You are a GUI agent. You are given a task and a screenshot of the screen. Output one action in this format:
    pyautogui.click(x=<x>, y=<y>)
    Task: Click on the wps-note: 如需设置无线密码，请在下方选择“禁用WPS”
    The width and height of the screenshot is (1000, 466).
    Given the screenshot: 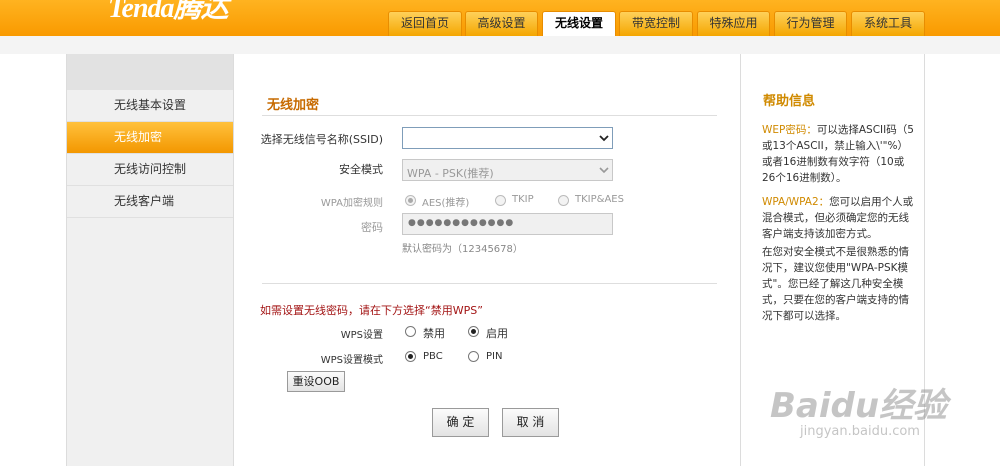 What is the action you would take?
    pyautogui.click(x=371, y=310)
    